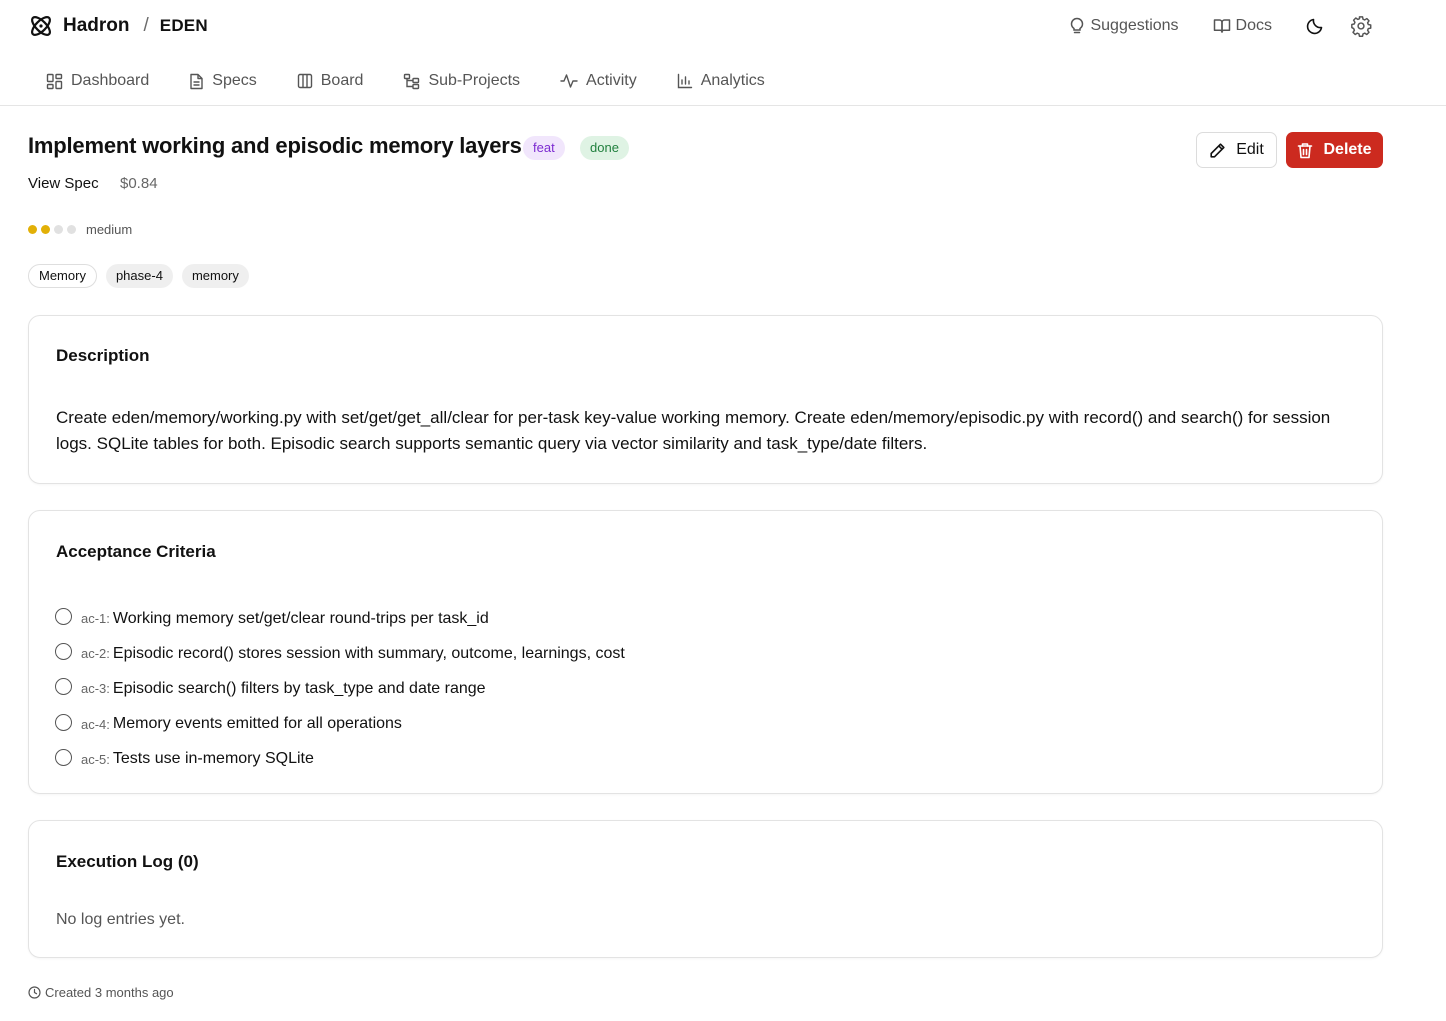 This screenshot has height=1021, width=1446. What do you see at coordinates (234, 80) in the screenshot?
I see `tab-label: Specs` at bounding box center [234, 80].